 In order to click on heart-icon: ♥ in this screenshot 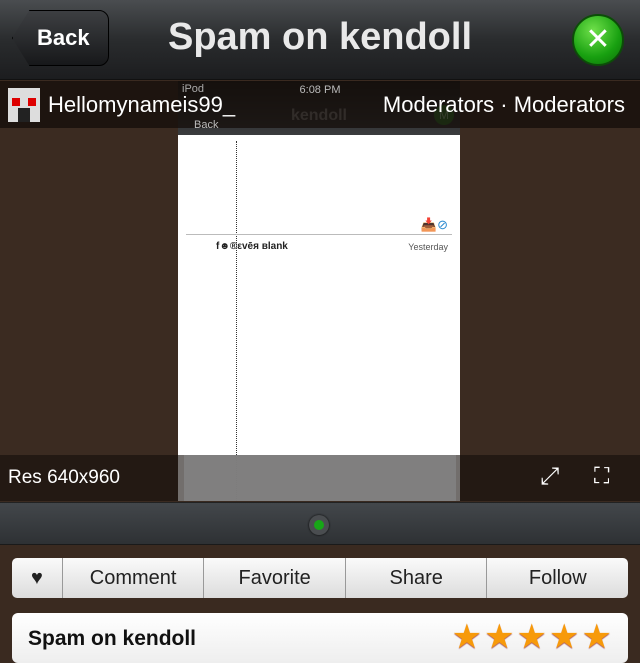, I will do `click(36, 577)`.